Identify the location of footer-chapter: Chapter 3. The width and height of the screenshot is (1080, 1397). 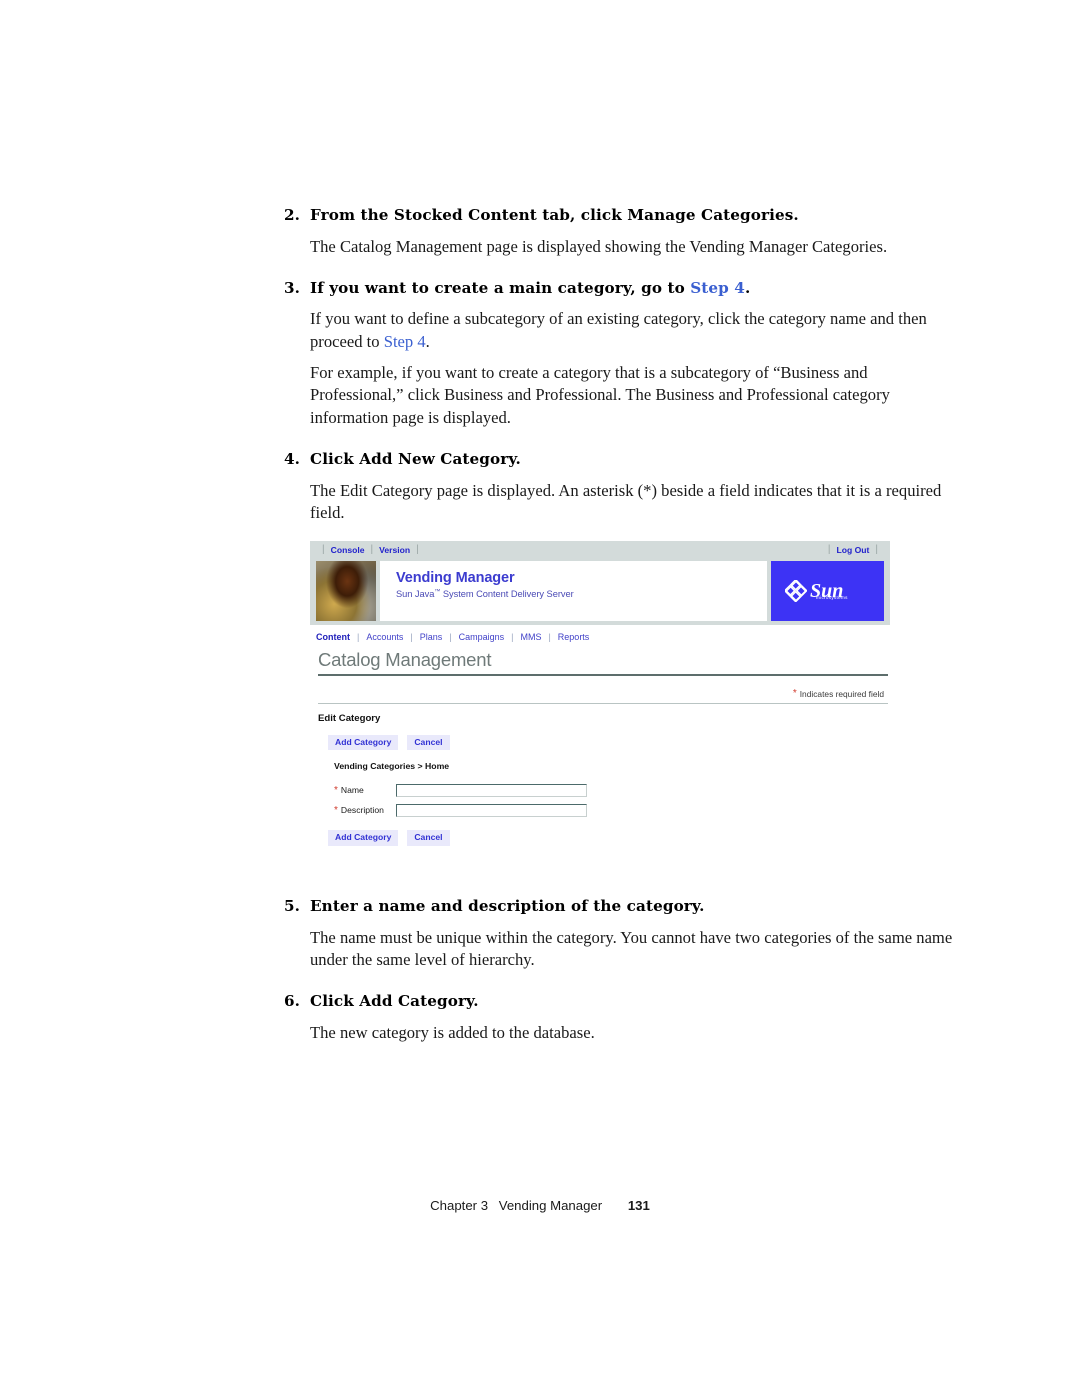
(459, 1205).